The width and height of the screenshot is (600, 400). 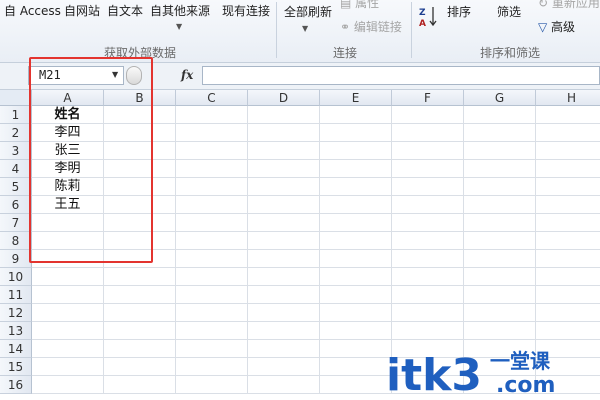 I want to click on cell-d16, so click(x=284, y=385).